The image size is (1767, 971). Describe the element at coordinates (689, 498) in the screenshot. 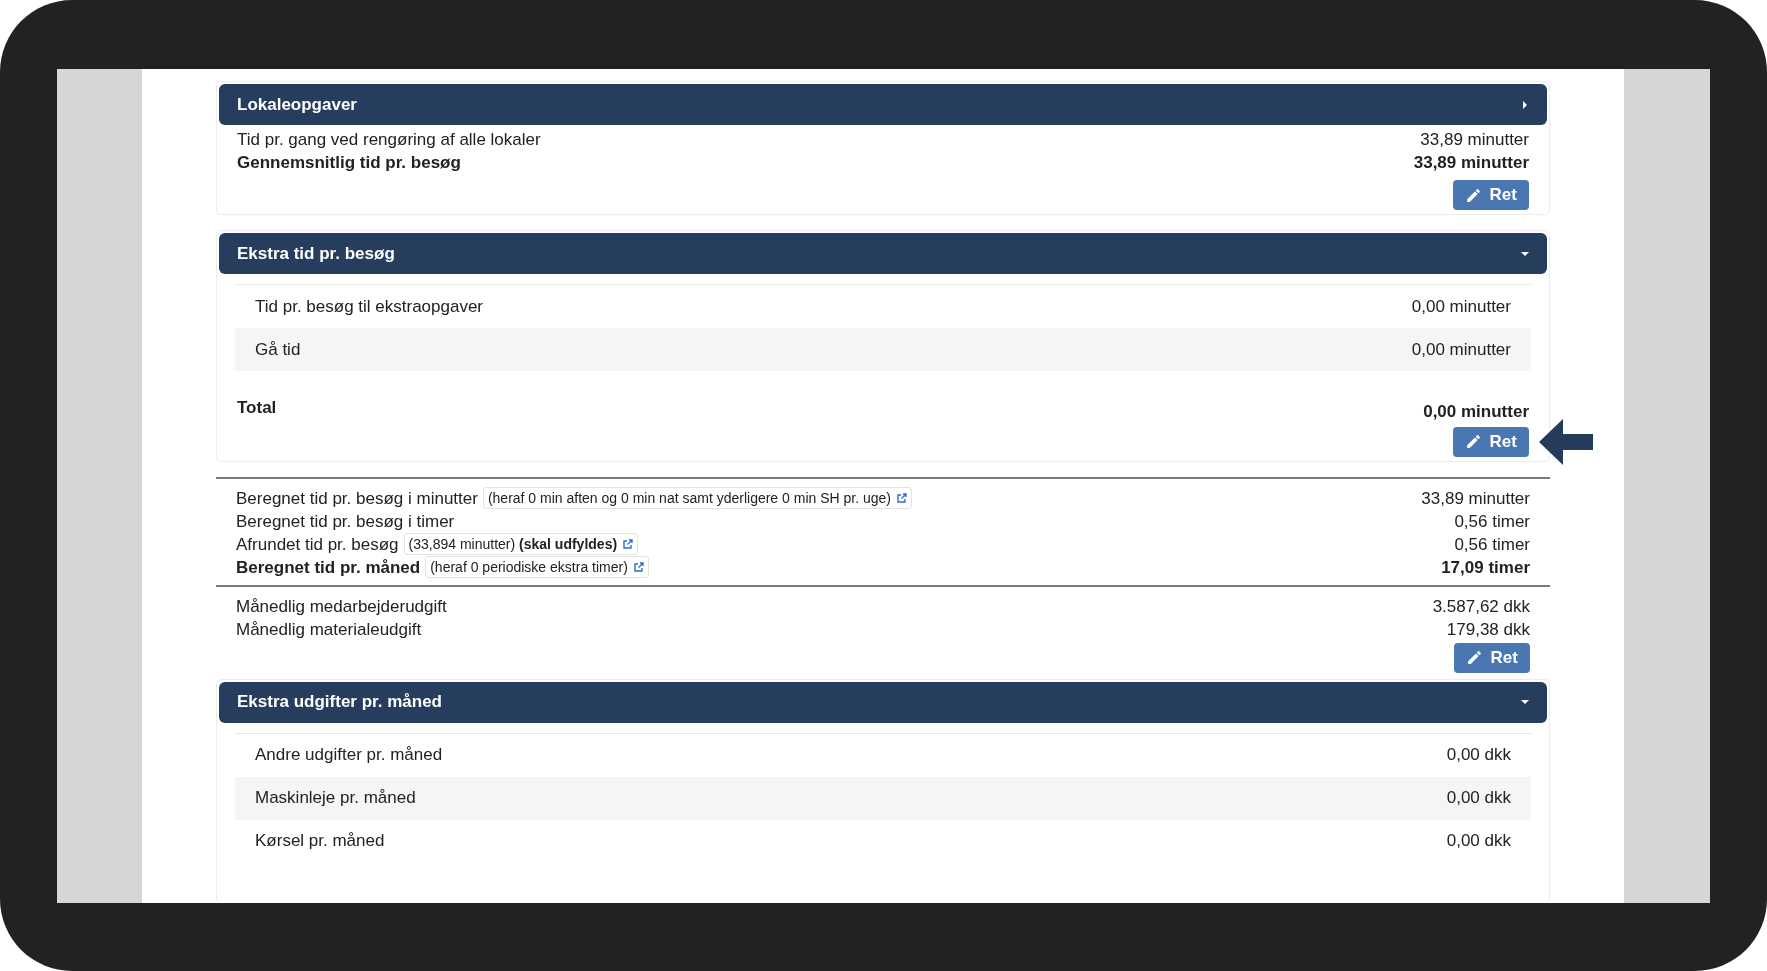

I see `note-text: (heraf 0 min aften og 0 min nat samt yderligere 0 min SH pr. uge)` at that location.